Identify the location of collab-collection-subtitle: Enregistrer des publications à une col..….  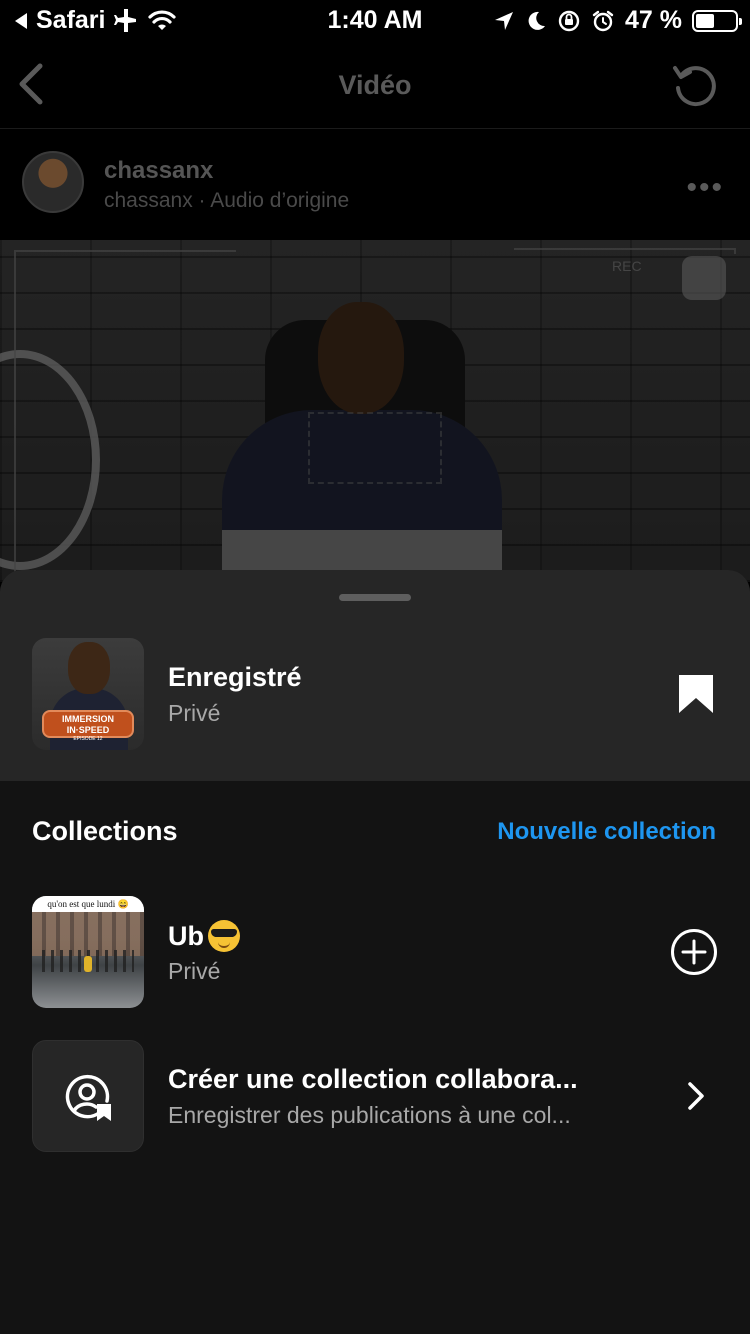
(369, 1115).